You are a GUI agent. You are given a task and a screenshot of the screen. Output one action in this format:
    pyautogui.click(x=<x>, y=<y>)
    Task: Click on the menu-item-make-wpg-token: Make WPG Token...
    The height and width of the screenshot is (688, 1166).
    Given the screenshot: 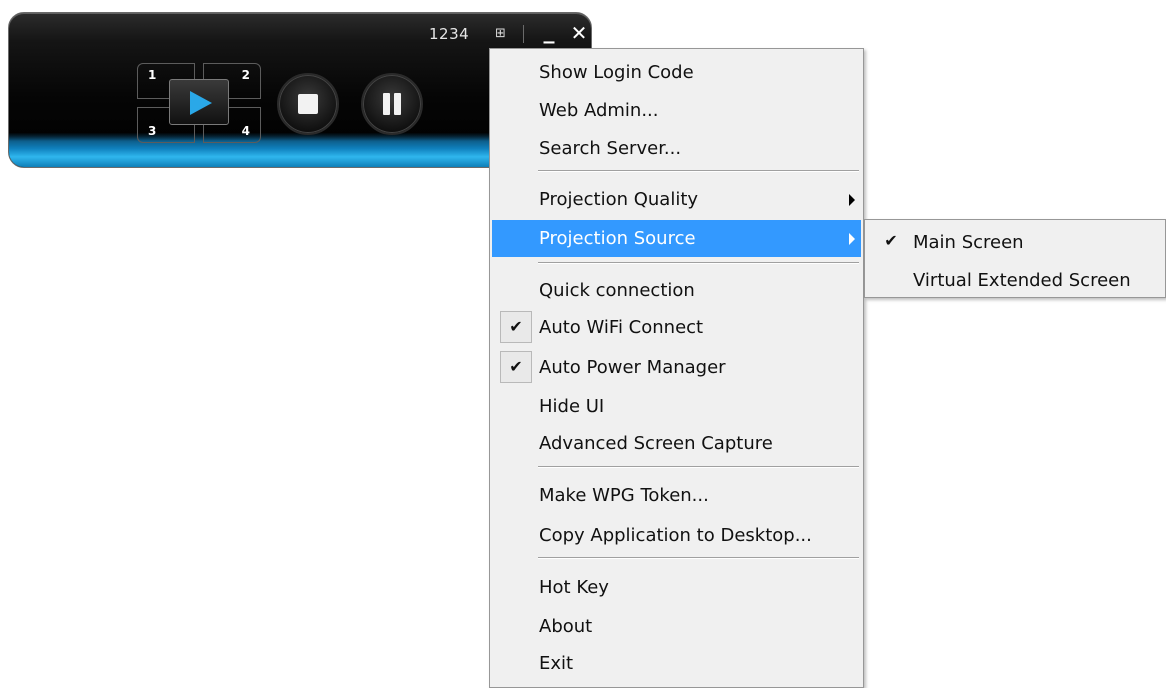 What is the action you would take?
    pyautogui.click(x=676, y=495)
    